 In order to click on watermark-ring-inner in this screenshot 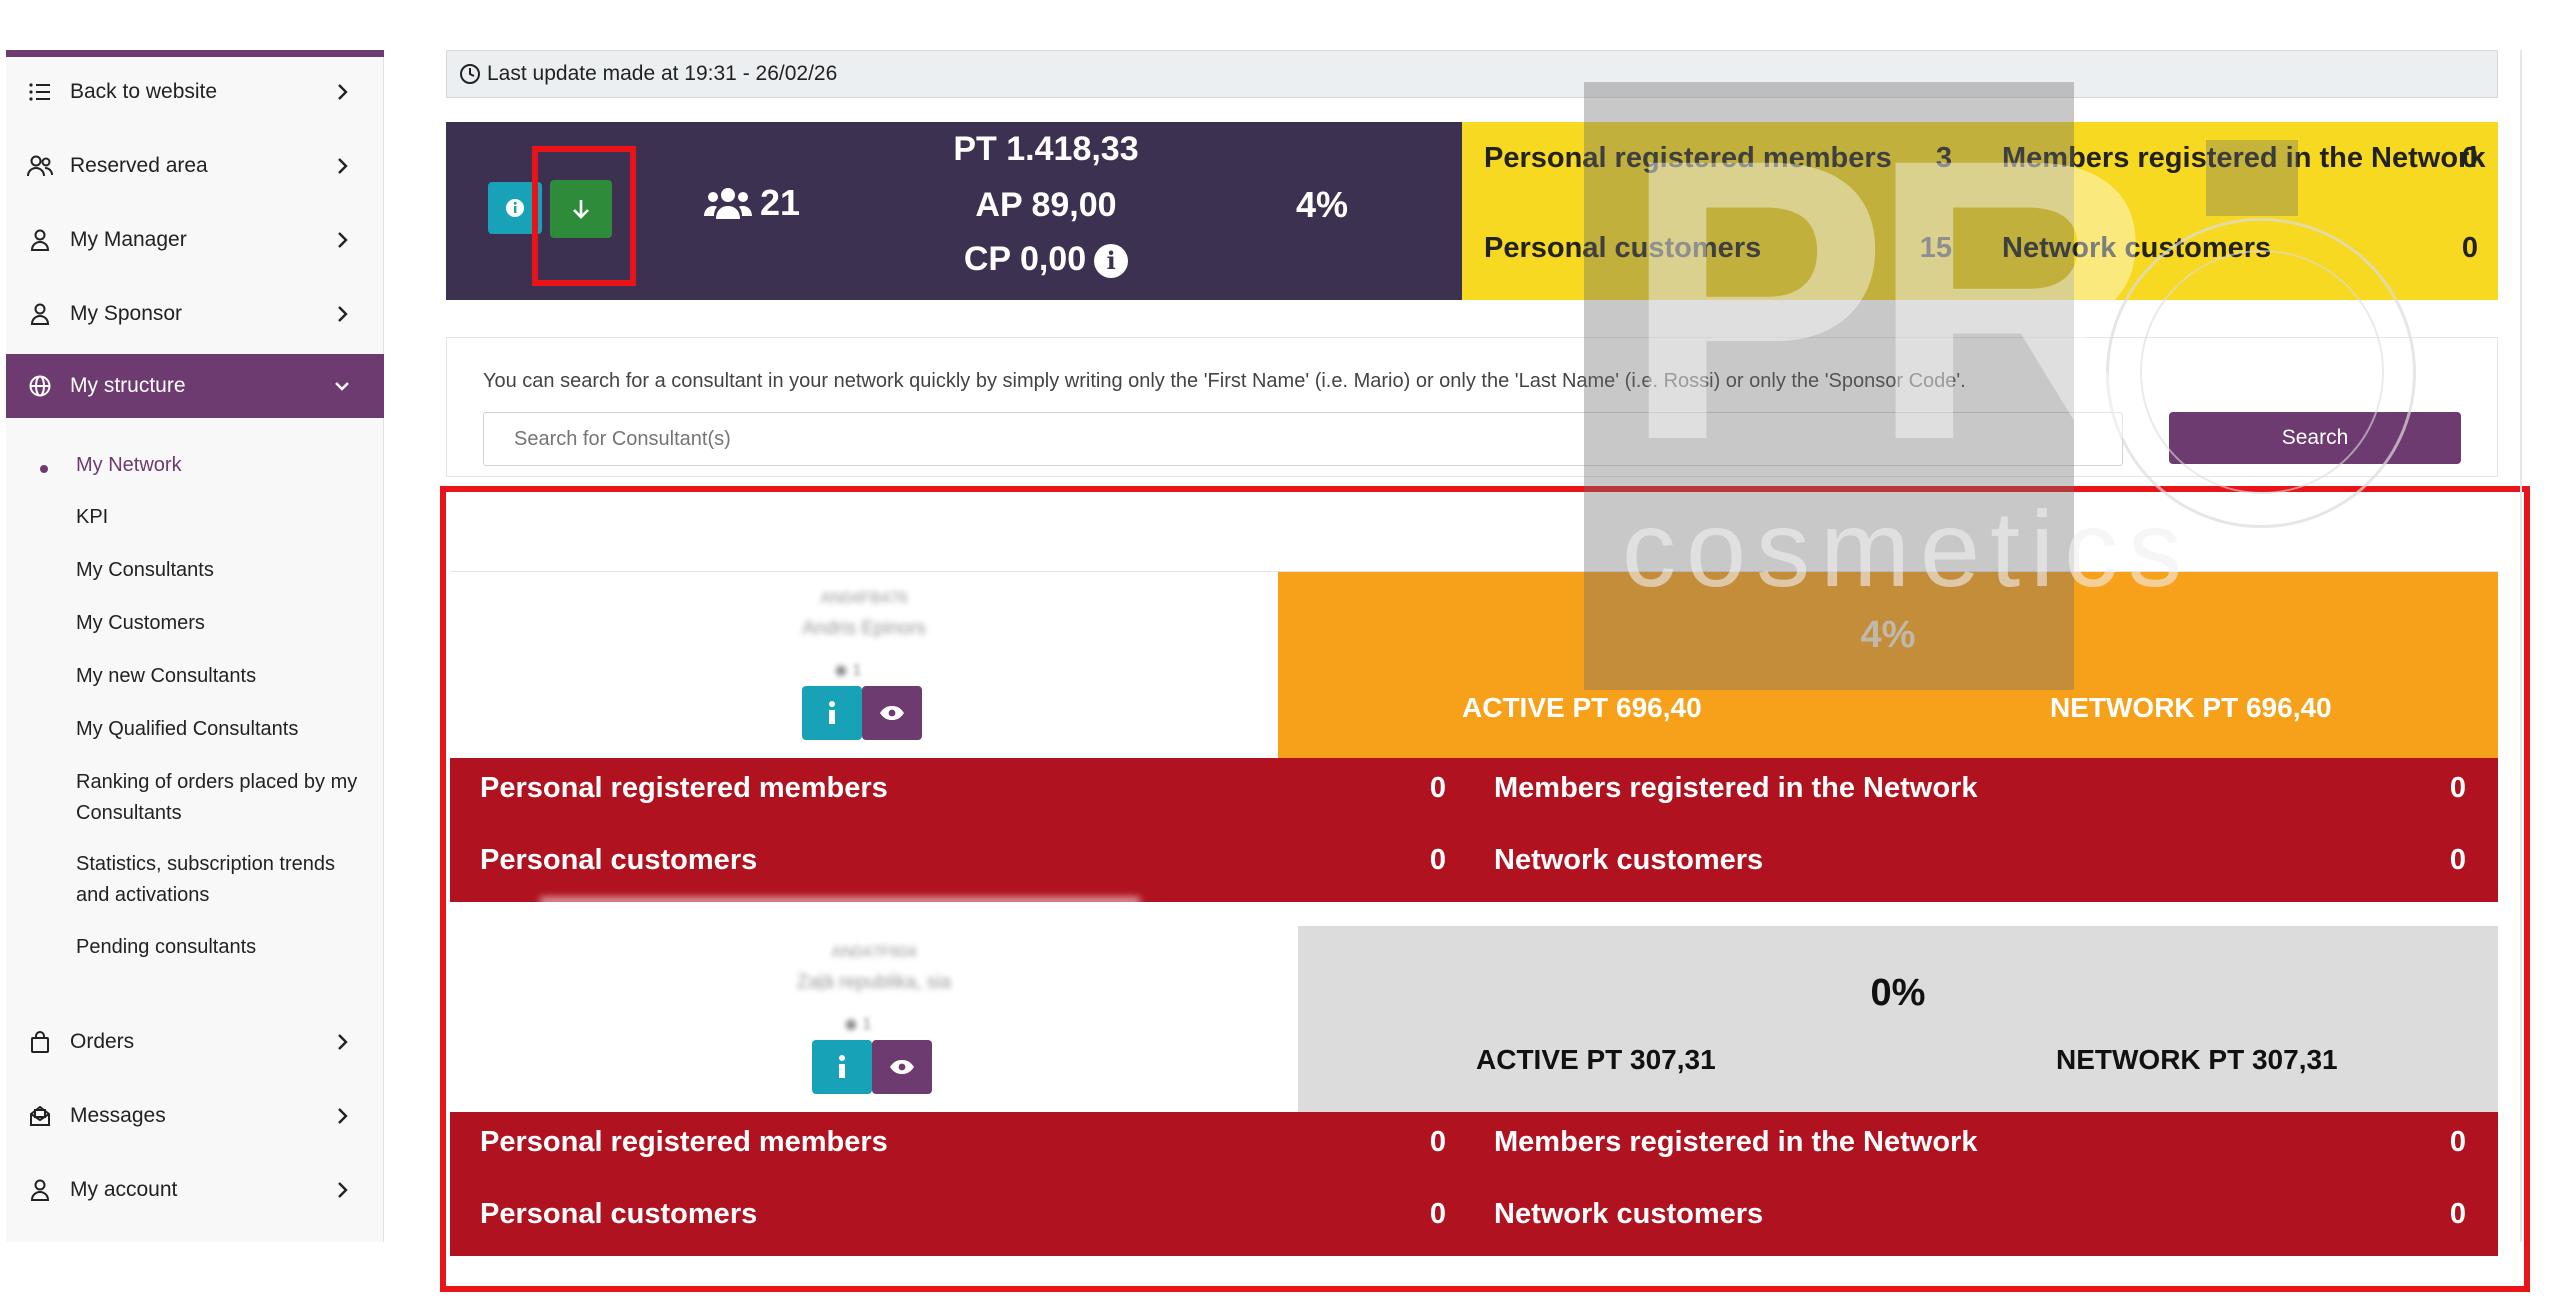, I will do `click(2262, 372)`.